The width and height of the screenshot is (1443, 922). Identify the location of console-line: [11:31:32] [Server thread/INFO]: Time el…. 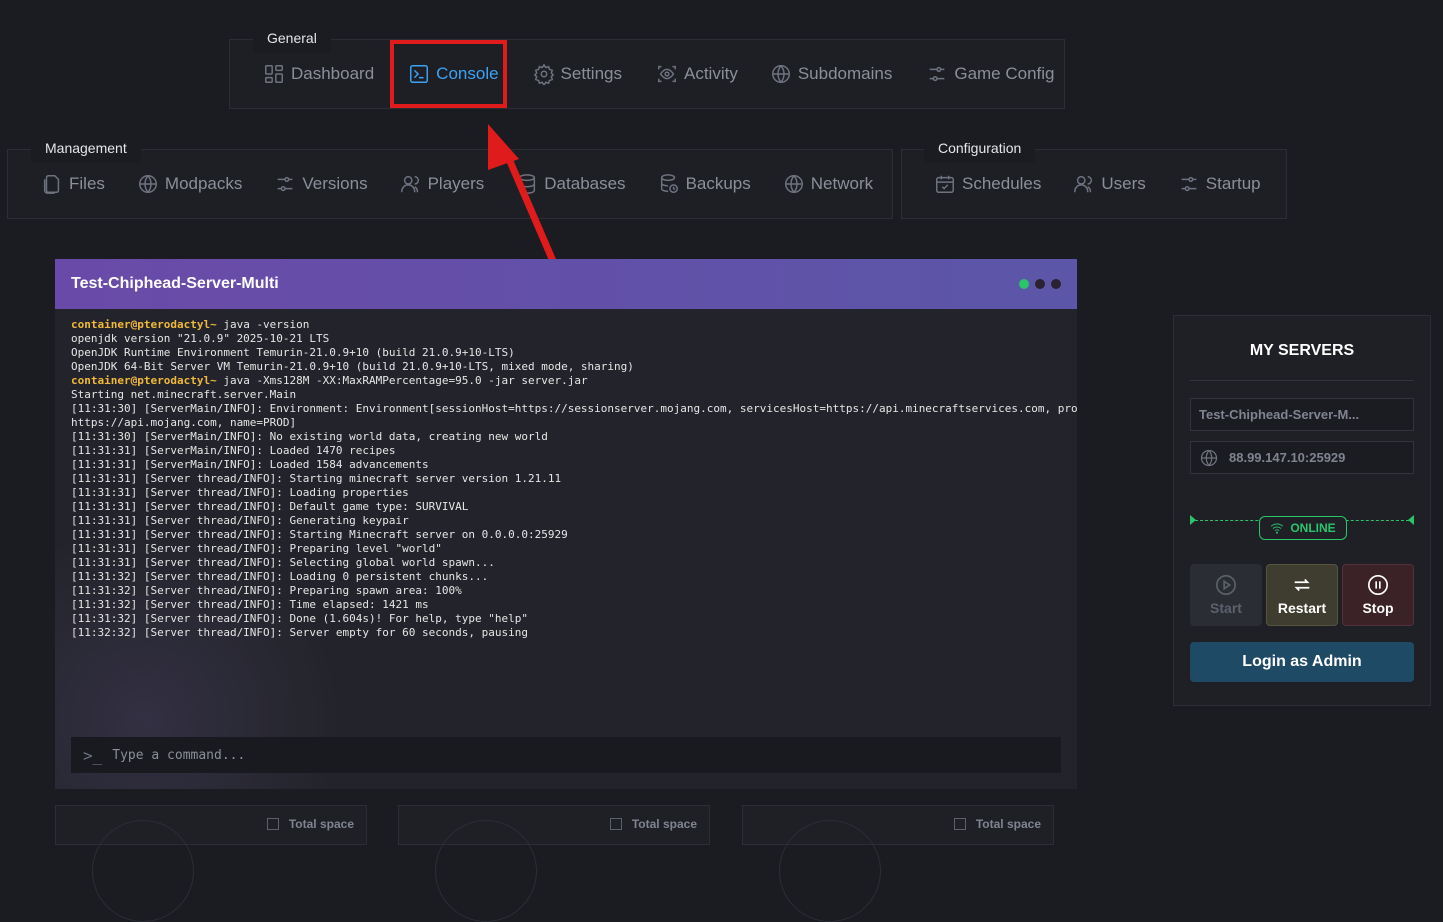
(566, 605).